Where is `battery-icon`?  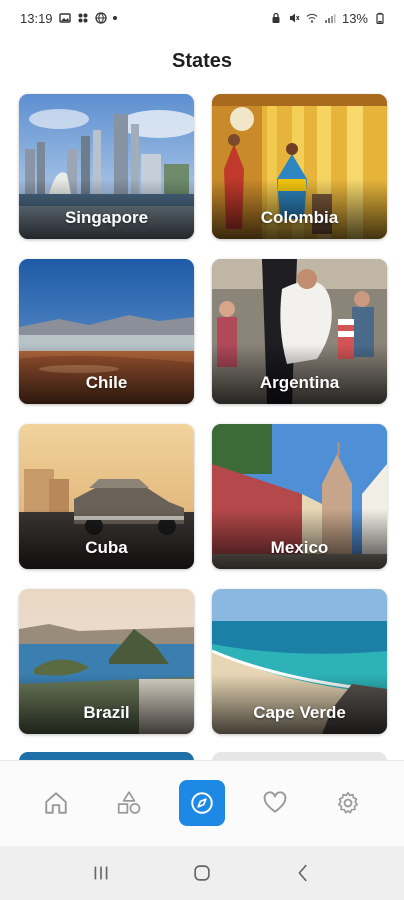
battery-icon is located at coordinates (380, 18).